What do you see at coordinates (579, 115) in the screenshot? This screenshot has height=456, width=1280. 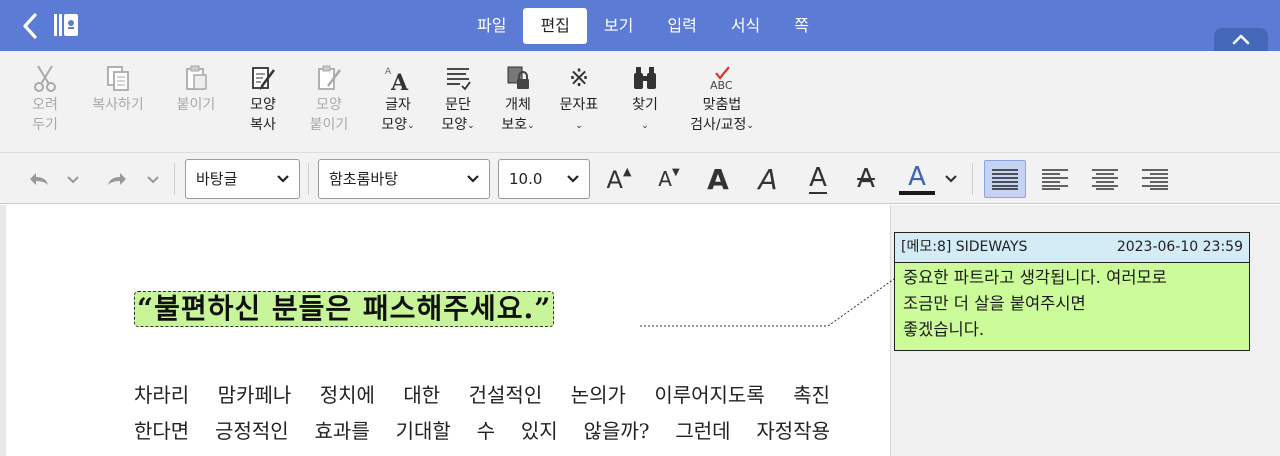 I see `symbol-label: 문자표 ⌄` at bounding box center [579, 115].